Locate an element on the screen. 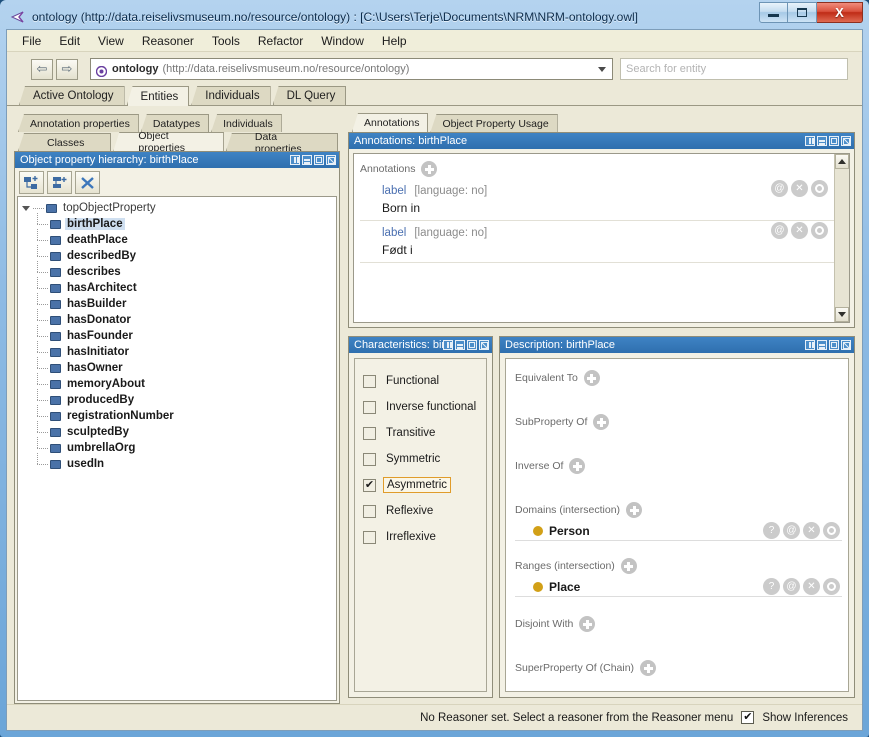  tab-data-properties: Data properties is located at coordinates (281, 142).